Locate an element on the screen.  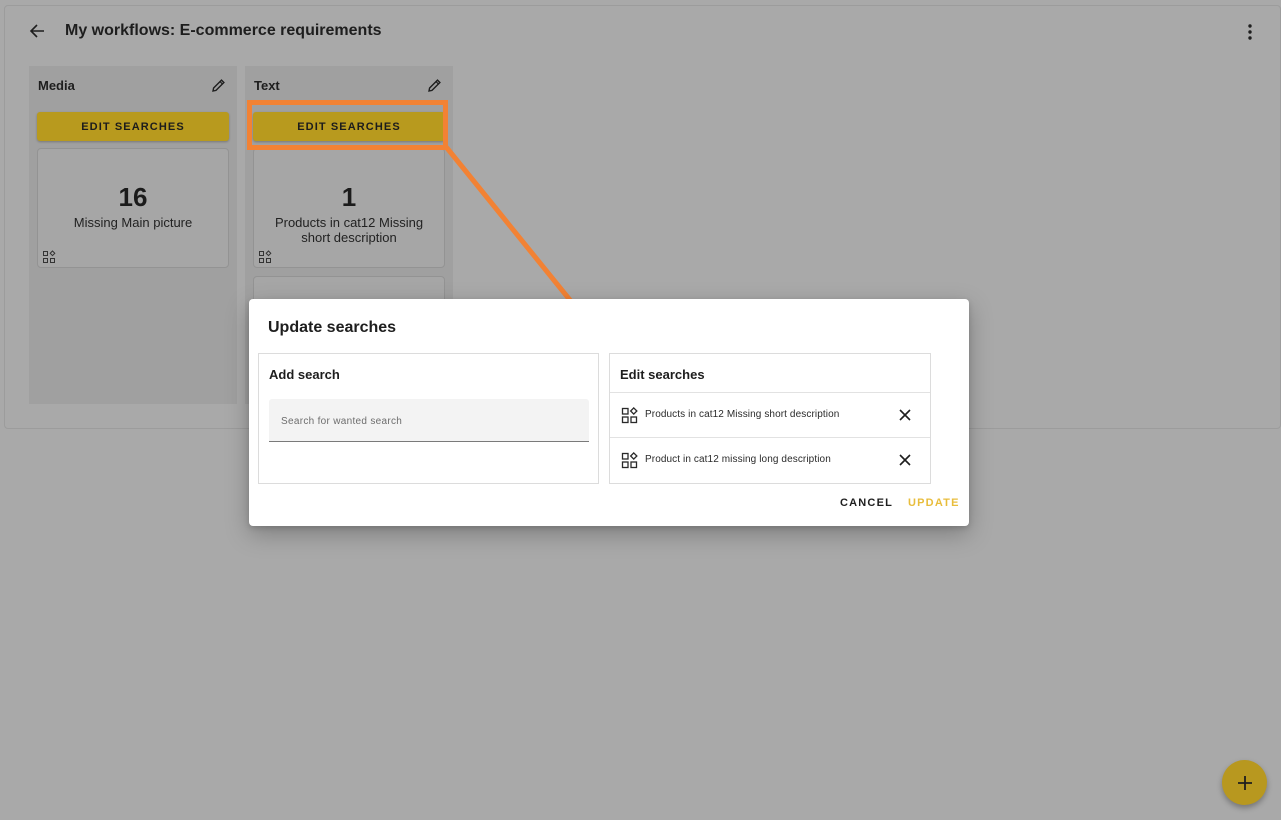
plus-icon is located at coordinates (1244, 782).